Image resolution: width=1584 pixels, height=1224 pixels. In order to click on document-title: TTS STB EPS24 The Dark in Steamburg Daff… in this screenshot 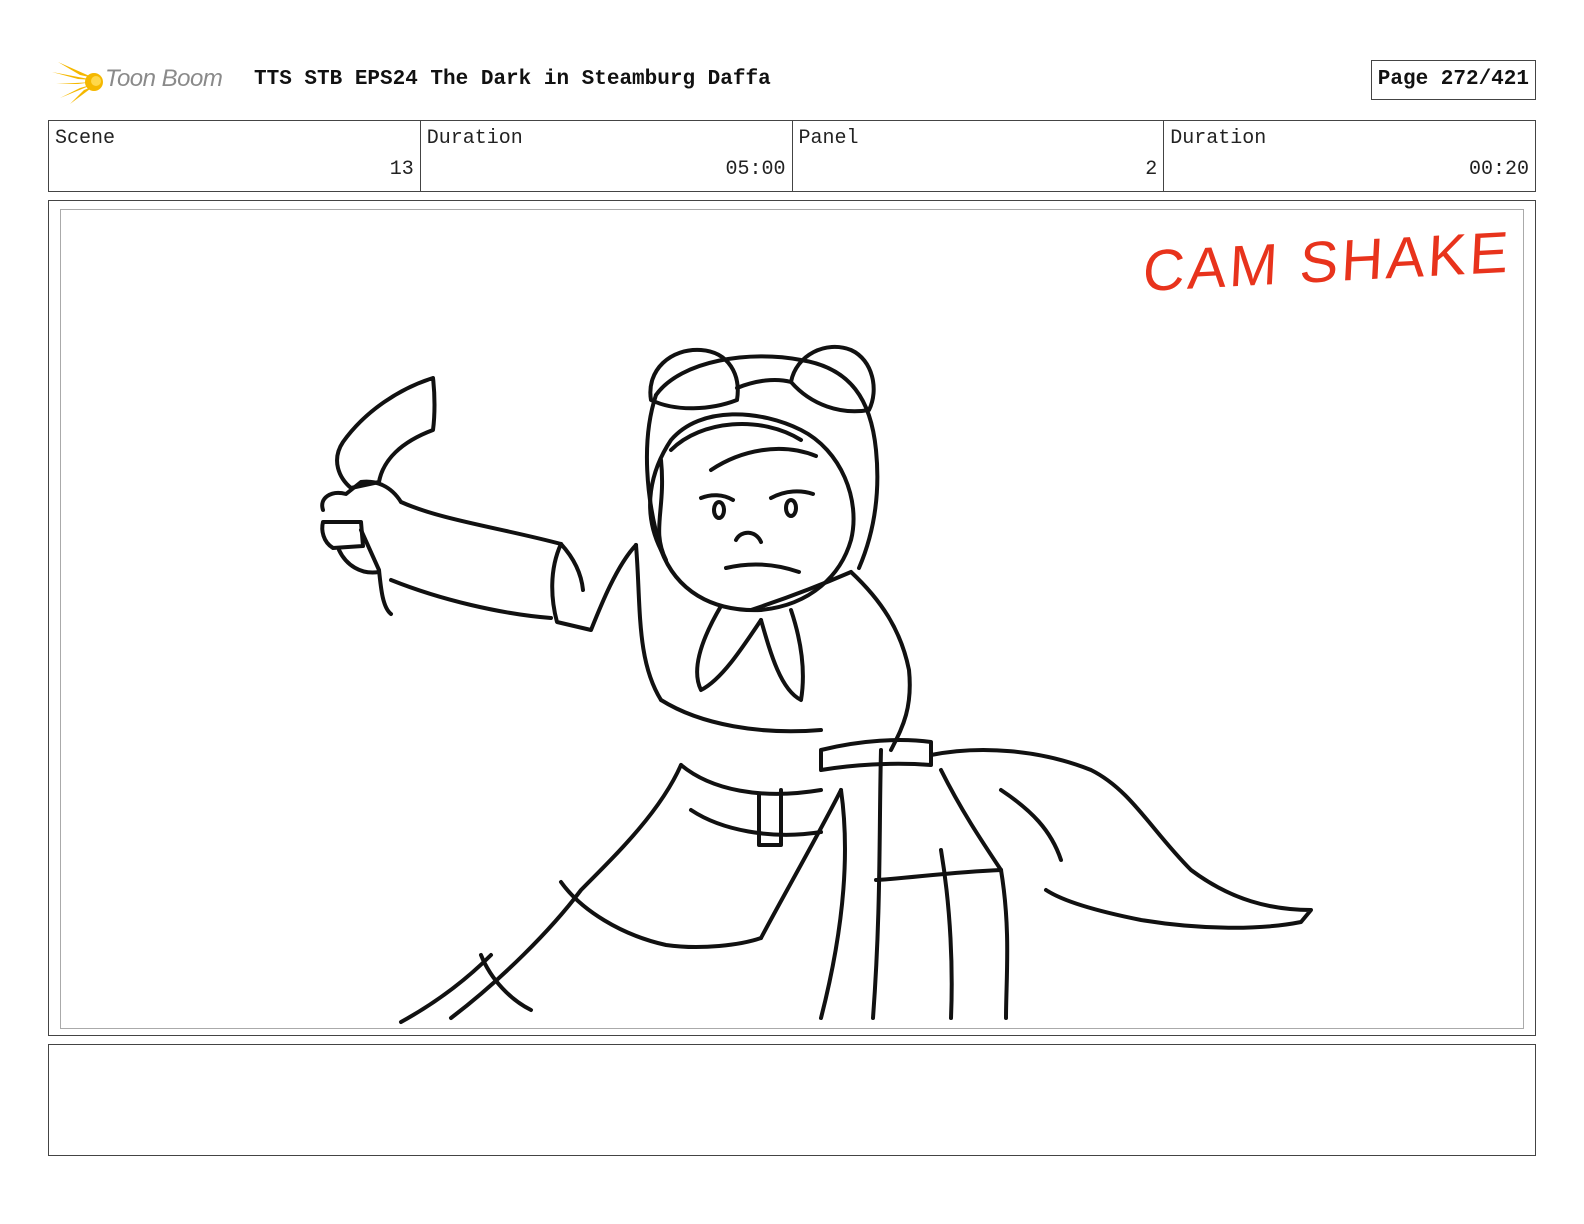, I will do `click(512, 79)`.